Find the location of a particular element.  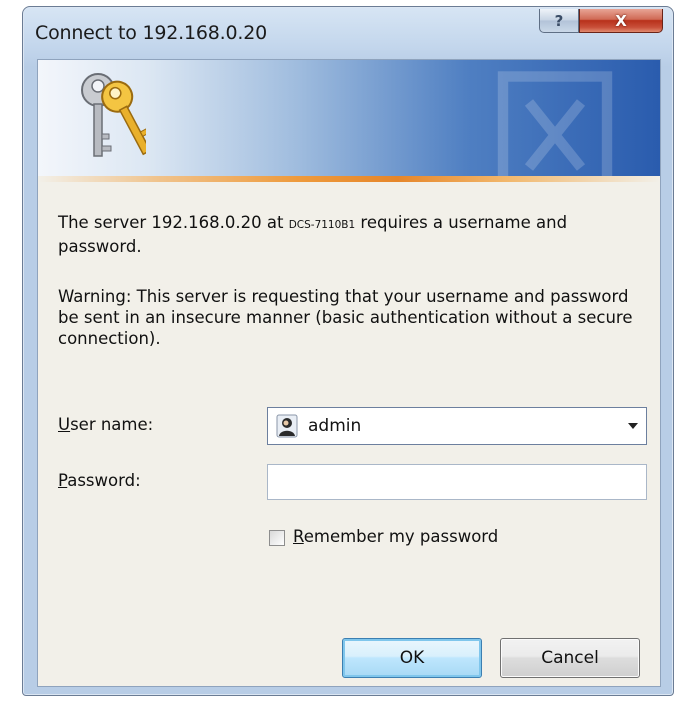

help-button: ? is located at coordinates (559, 21).